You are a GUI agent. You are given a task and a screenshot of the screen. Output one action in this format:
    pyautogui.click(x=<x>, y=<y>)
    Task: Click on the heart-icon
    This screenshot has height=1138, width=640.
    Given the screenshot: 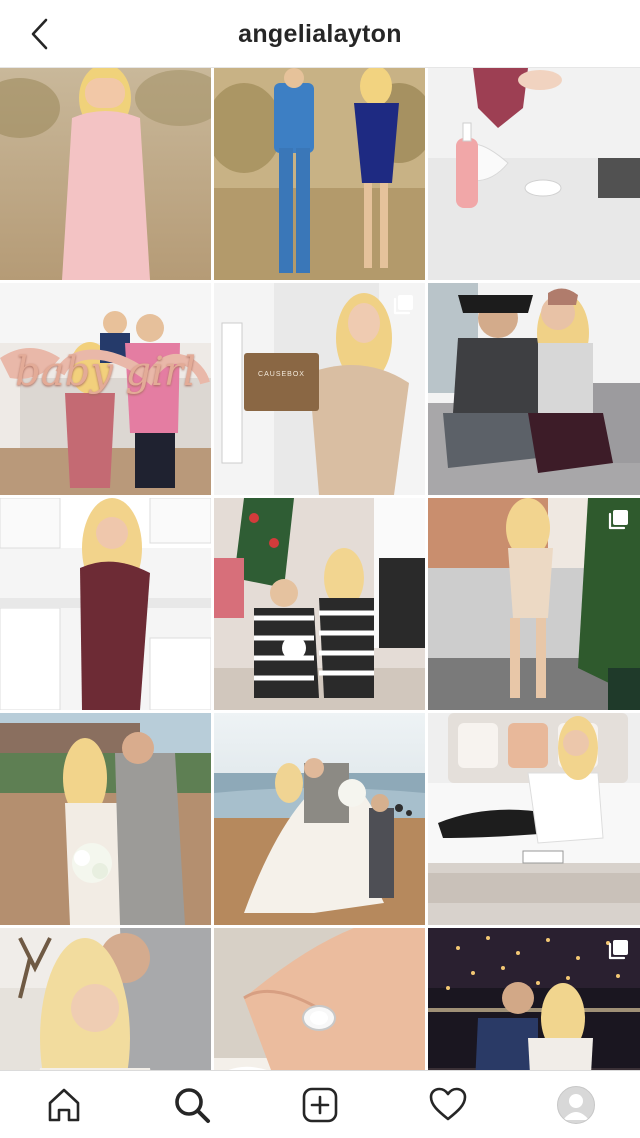 What is the action you would take?
    pyautogui.click(x=448, y=1103)
    